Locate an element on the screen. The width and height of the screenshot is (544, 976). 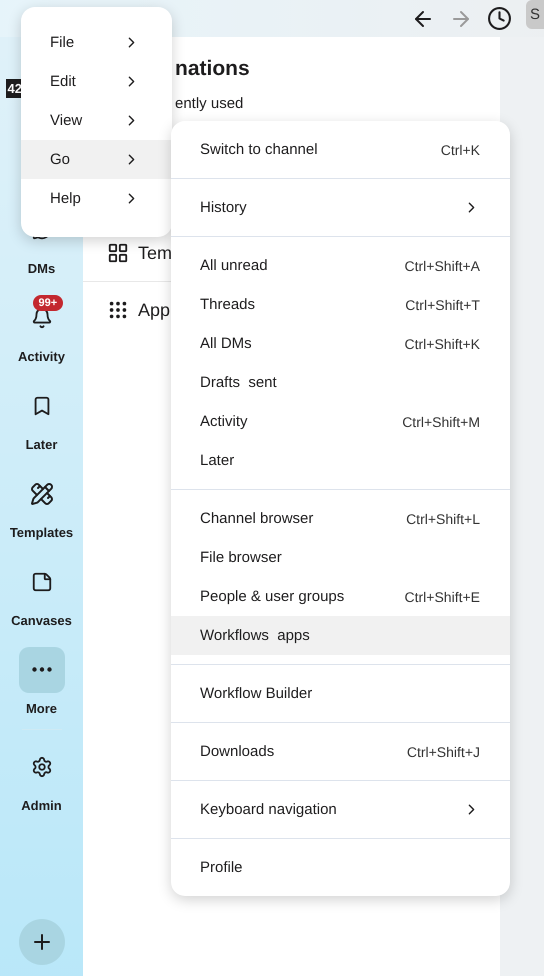
menu-item: Switch to channel Ctrl+K is located at coordinates (340, 149).